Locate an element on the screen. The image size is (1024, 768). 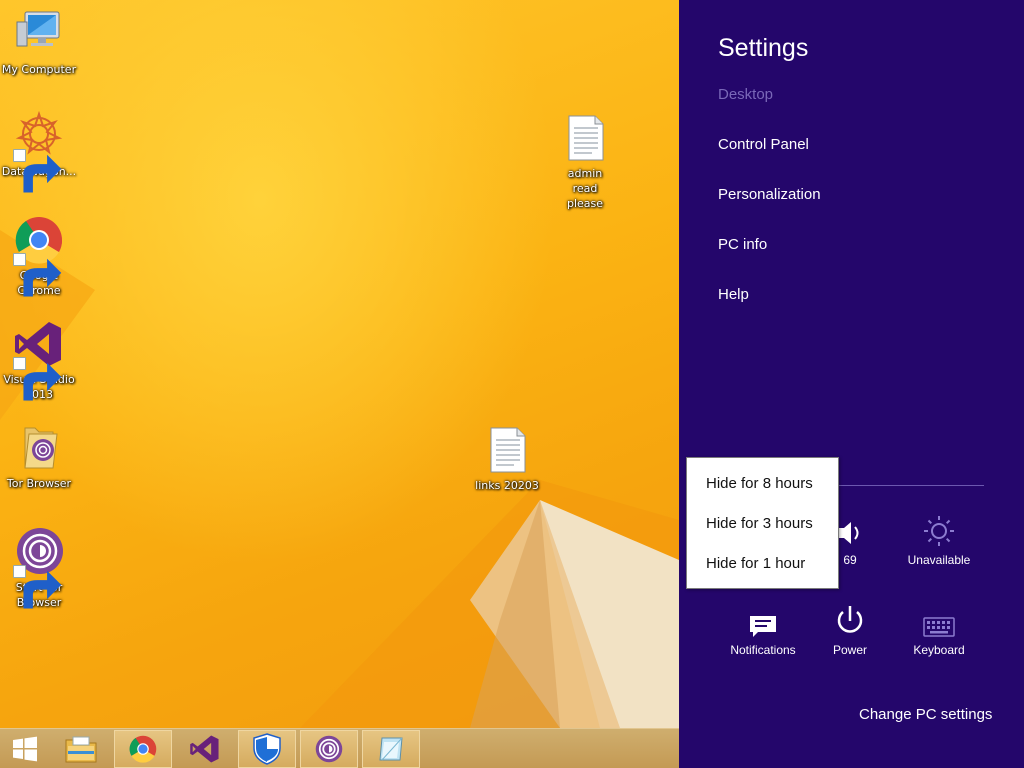
taskbar-windows-defender is located at coordinates (267, 749).